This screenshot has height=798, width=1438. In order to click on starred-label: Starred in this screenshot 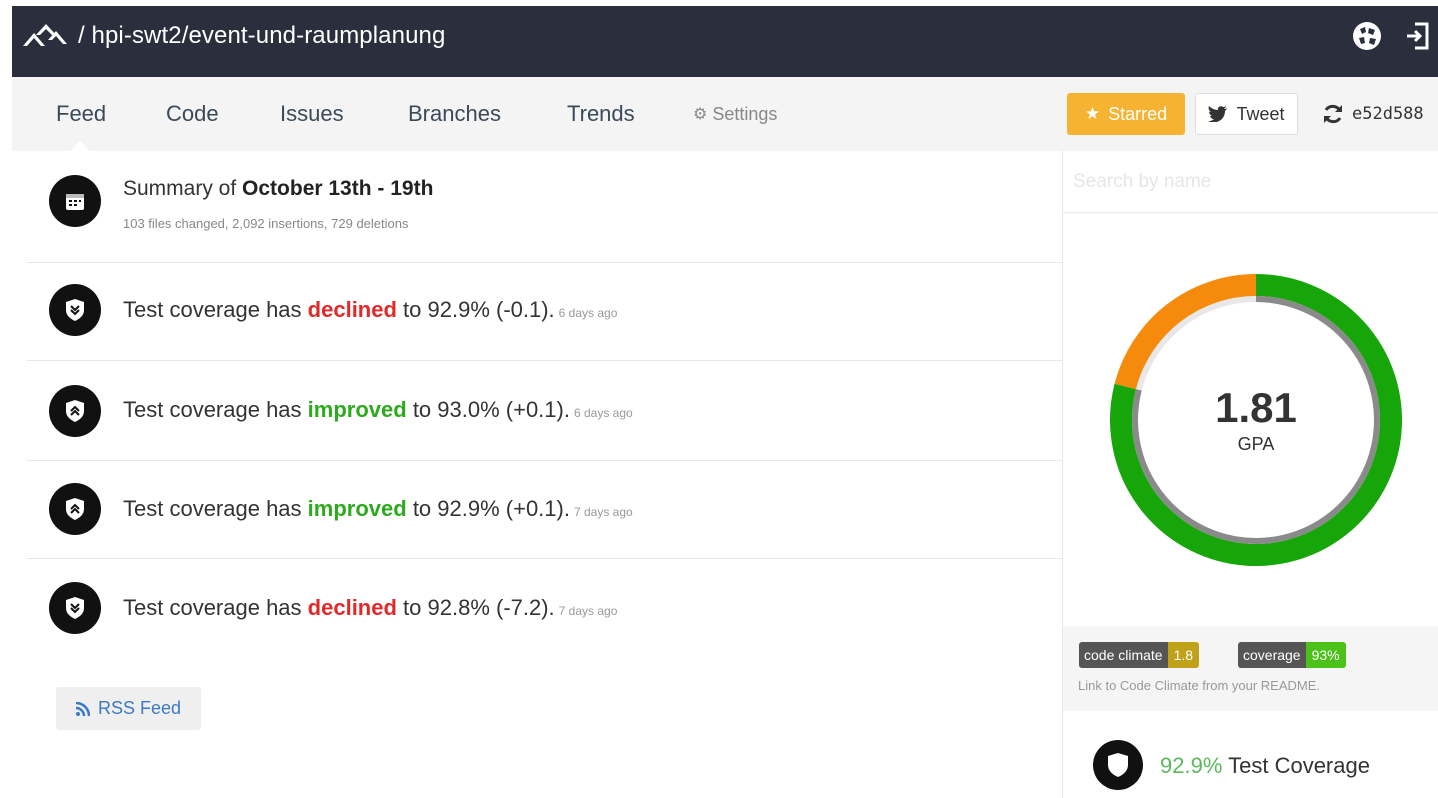, I will do `click(1138, 113)`.